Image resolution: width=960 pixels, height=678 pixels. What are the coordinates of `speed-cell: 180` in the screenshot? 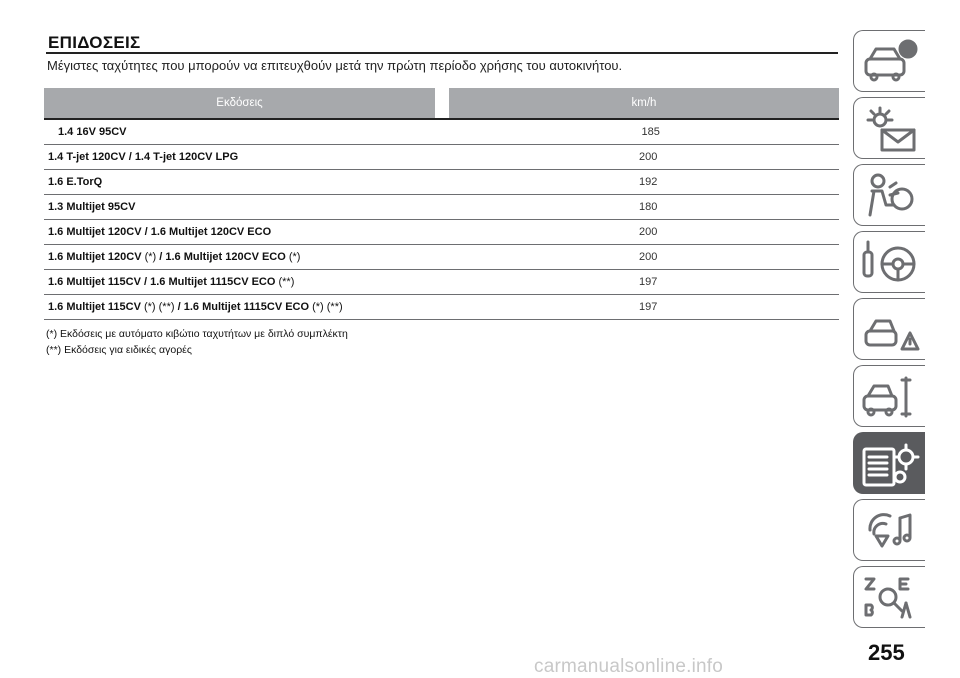 It's located at (648, 207).